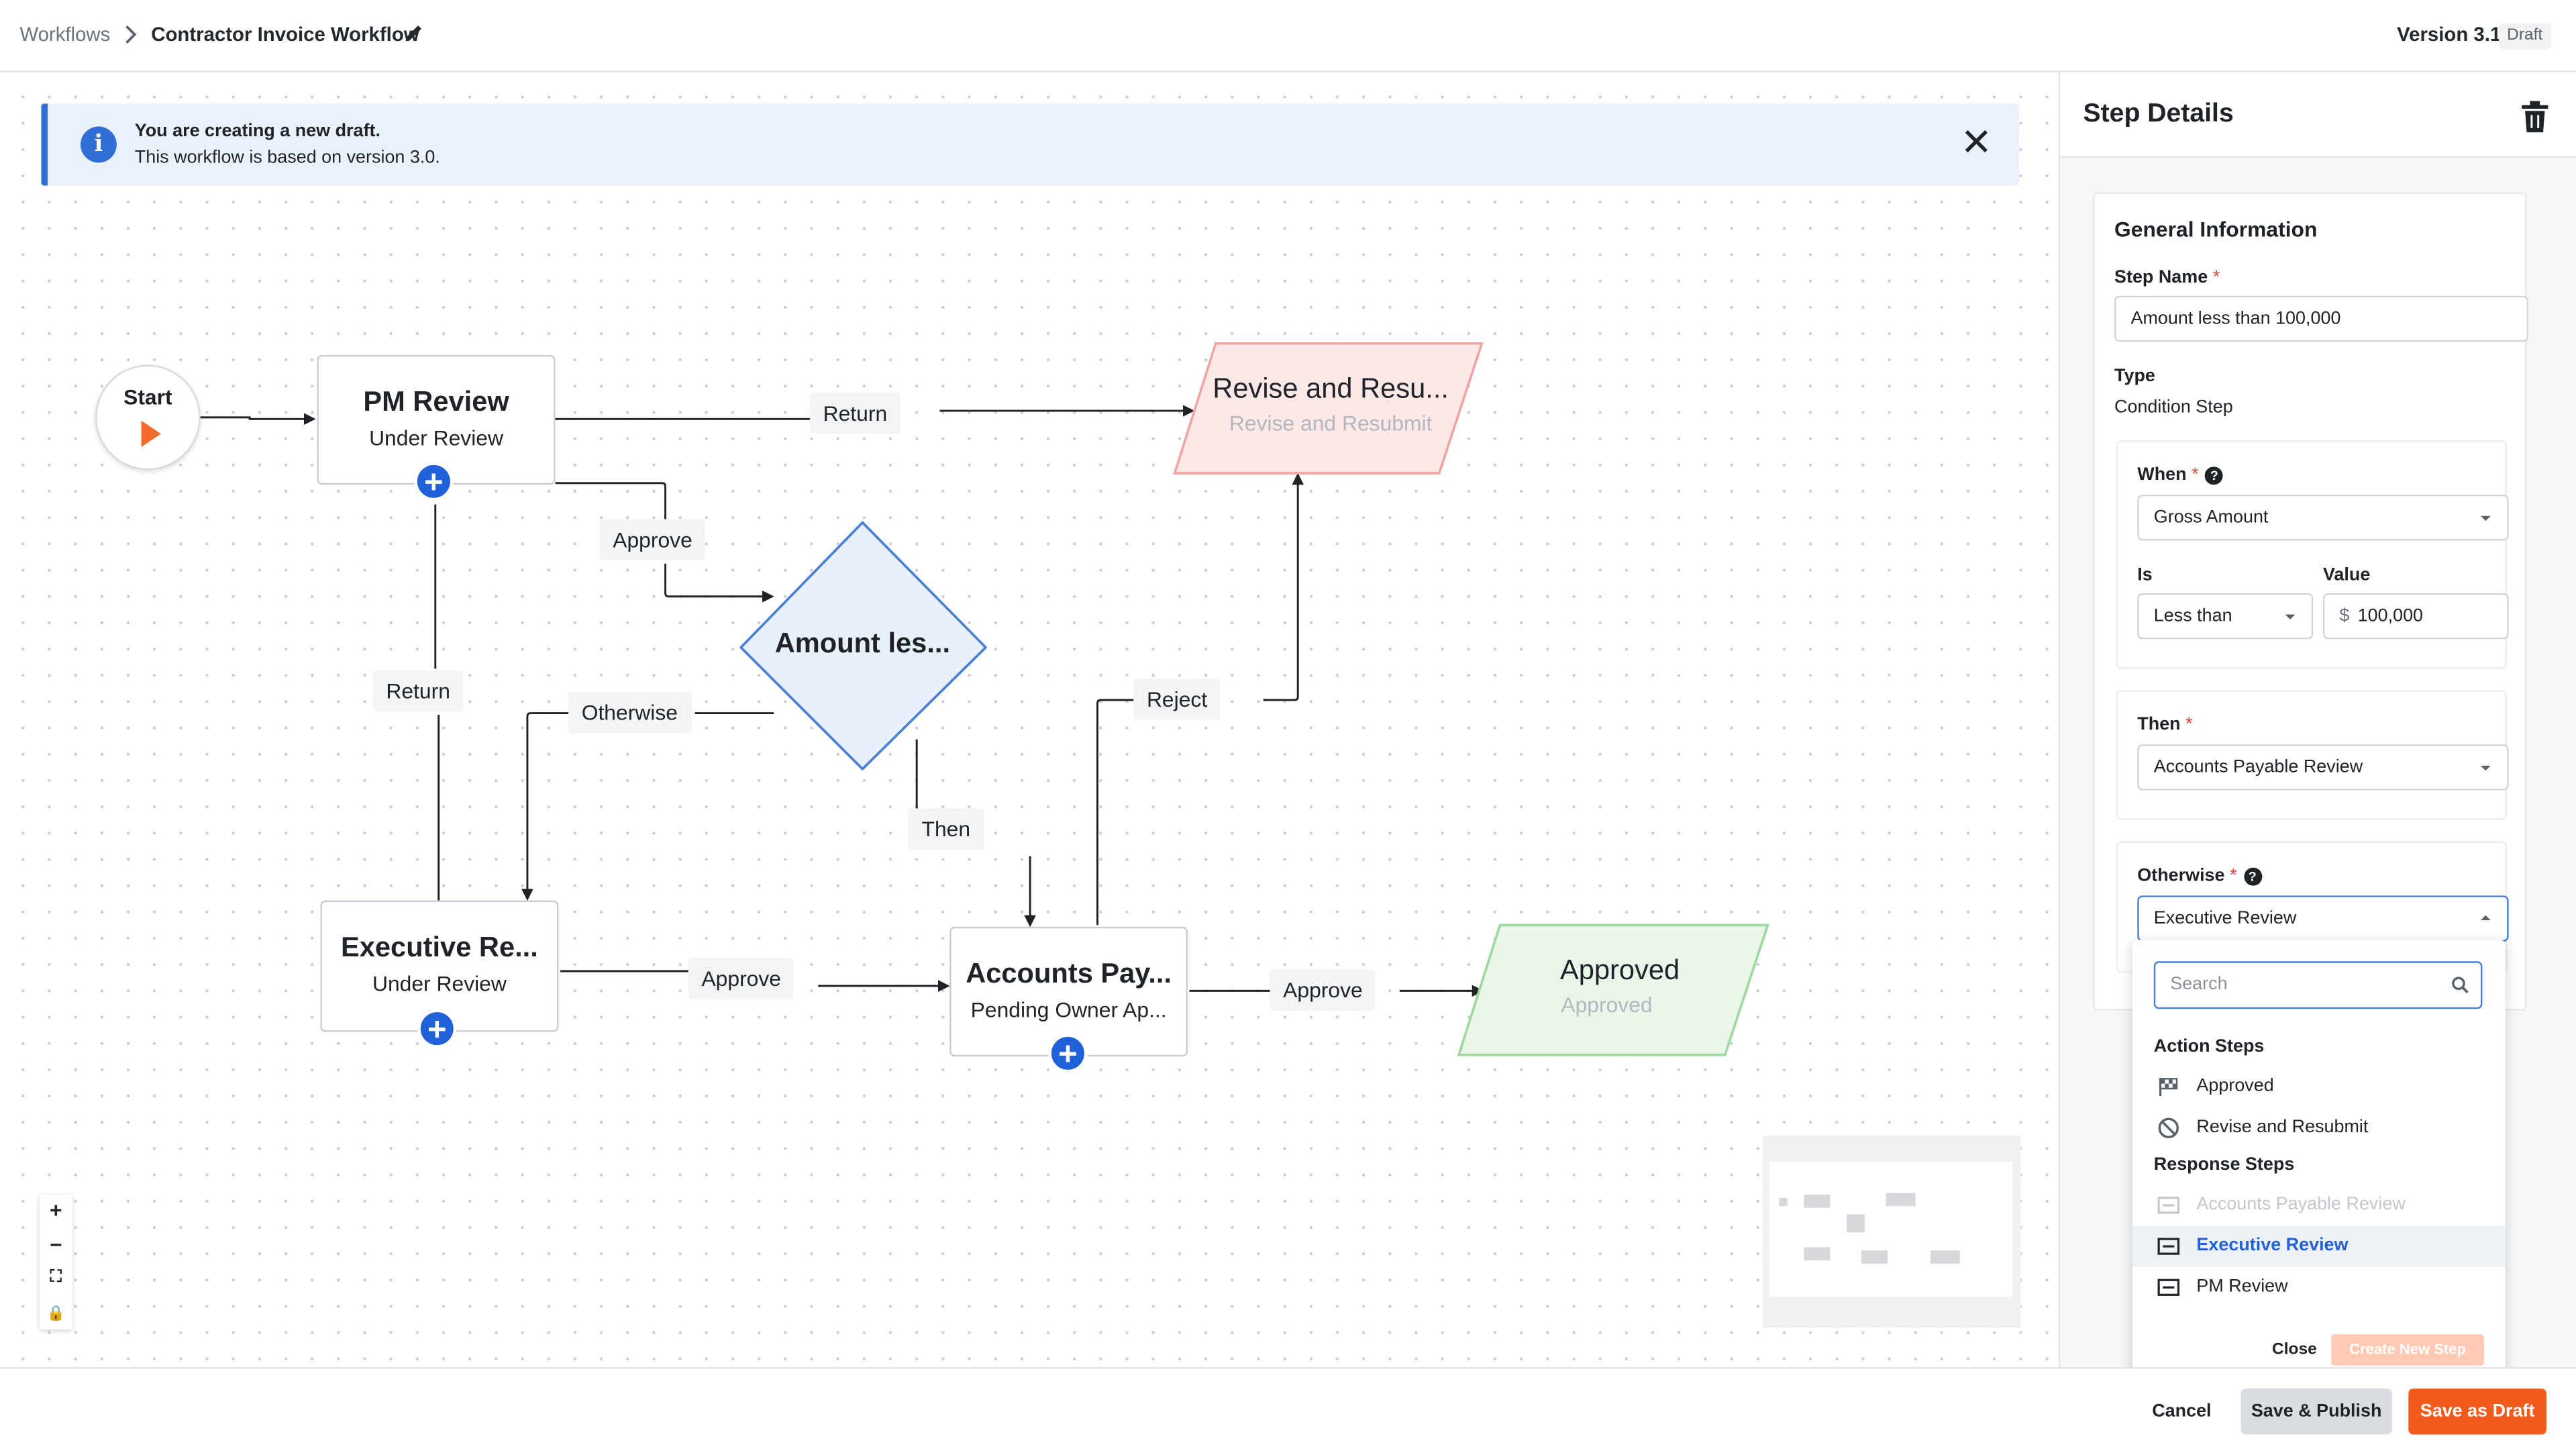 This screenshot has width=2576, height=1449. Describe the element at coordinates (2235, 1086) in the screenshot. I see `option-label: Approved` at that location.